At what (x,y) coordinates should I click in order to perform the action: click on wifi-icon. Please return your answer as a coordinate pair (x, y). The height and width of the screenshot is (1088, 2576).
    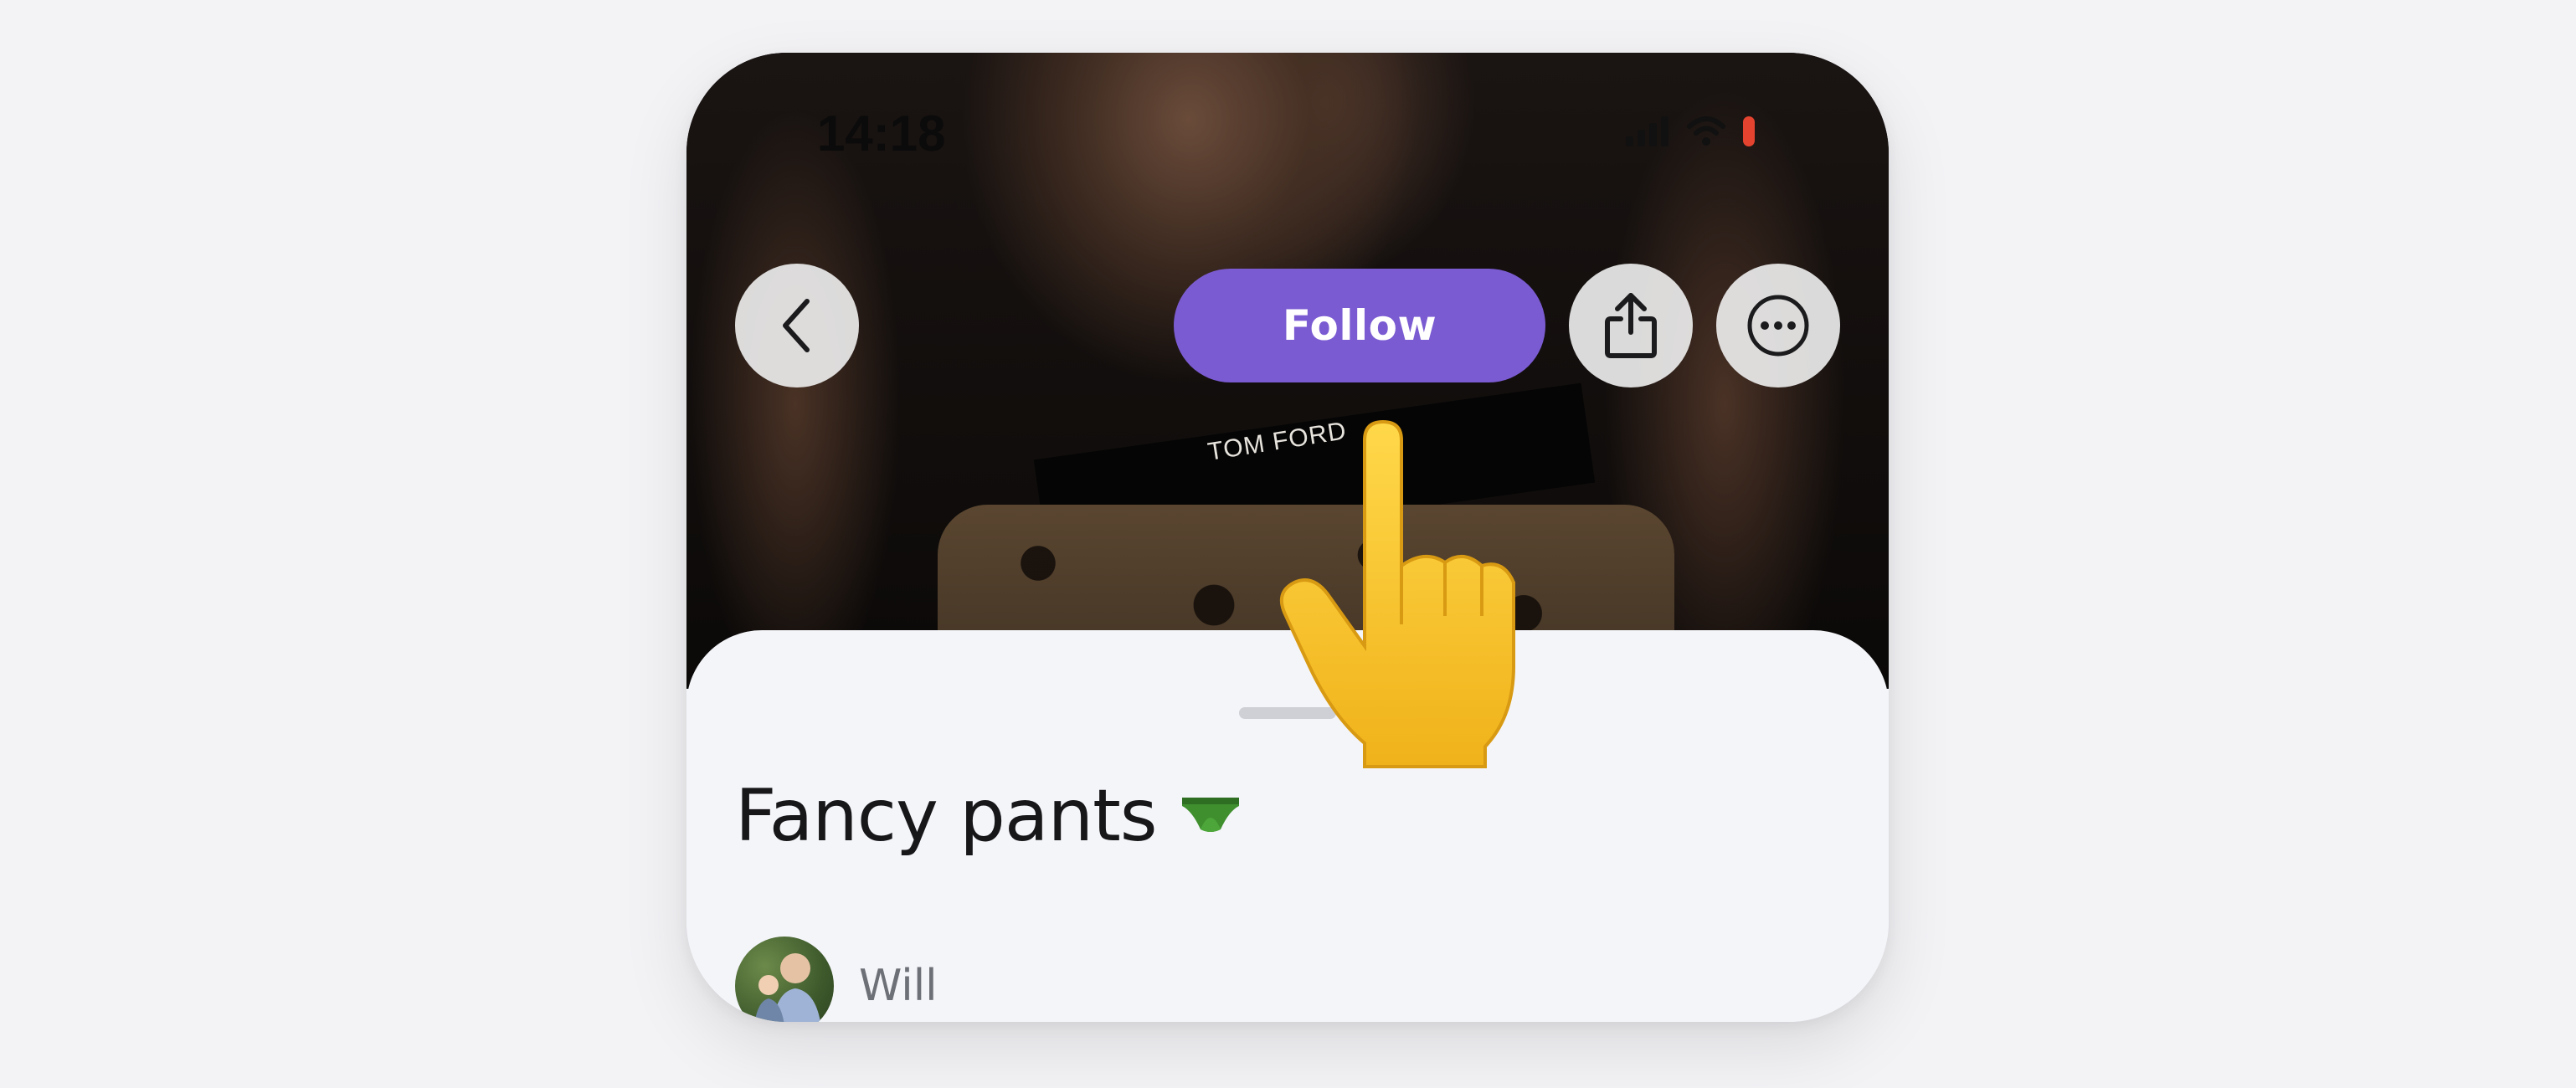
    Looking at the image, I should click on (1706, 131).